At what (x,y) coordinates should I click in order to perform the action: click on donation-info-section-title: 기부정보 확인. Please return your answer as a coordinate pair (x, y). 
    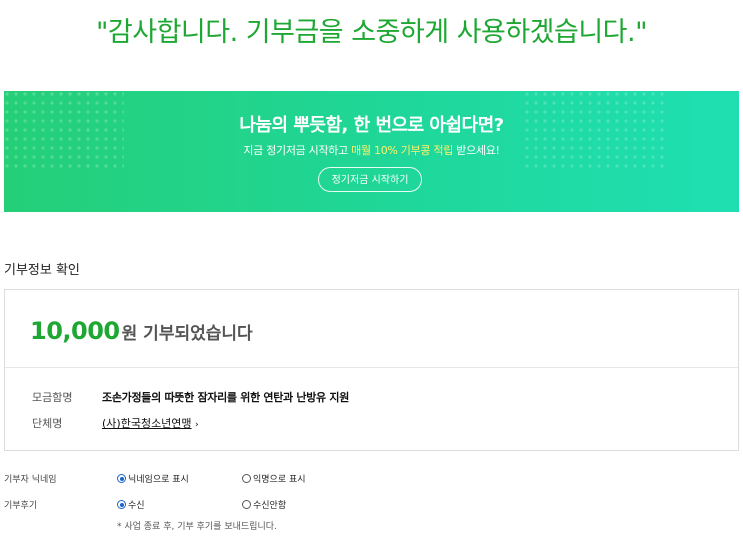
    Looking at the image, I should click on (42, 270).